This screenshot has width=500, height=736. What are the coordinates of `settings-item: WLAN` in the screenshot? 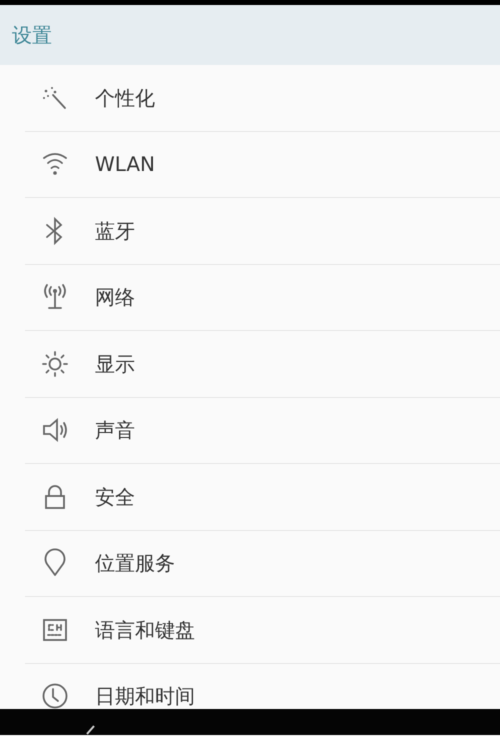 It's located at (262, 165).